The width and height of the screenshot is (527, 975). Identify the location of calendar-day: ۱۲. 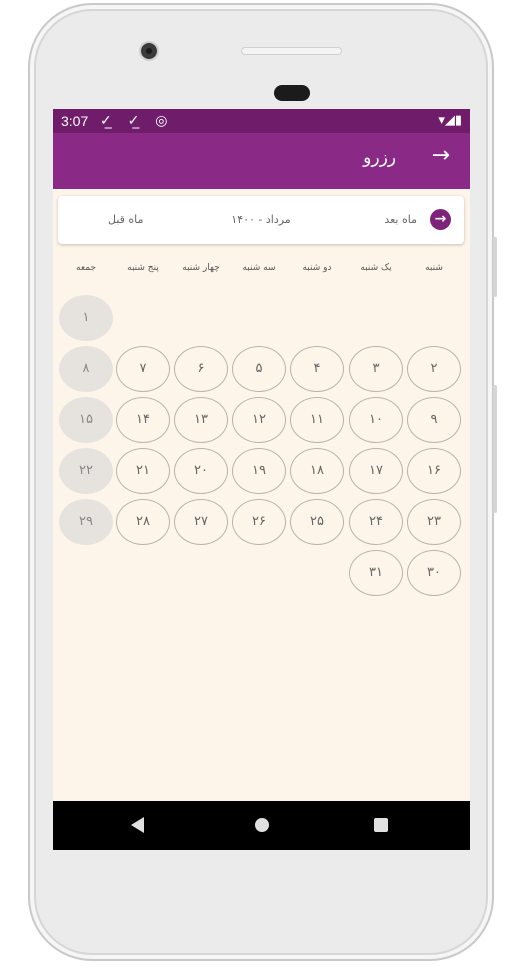
(259, 420).